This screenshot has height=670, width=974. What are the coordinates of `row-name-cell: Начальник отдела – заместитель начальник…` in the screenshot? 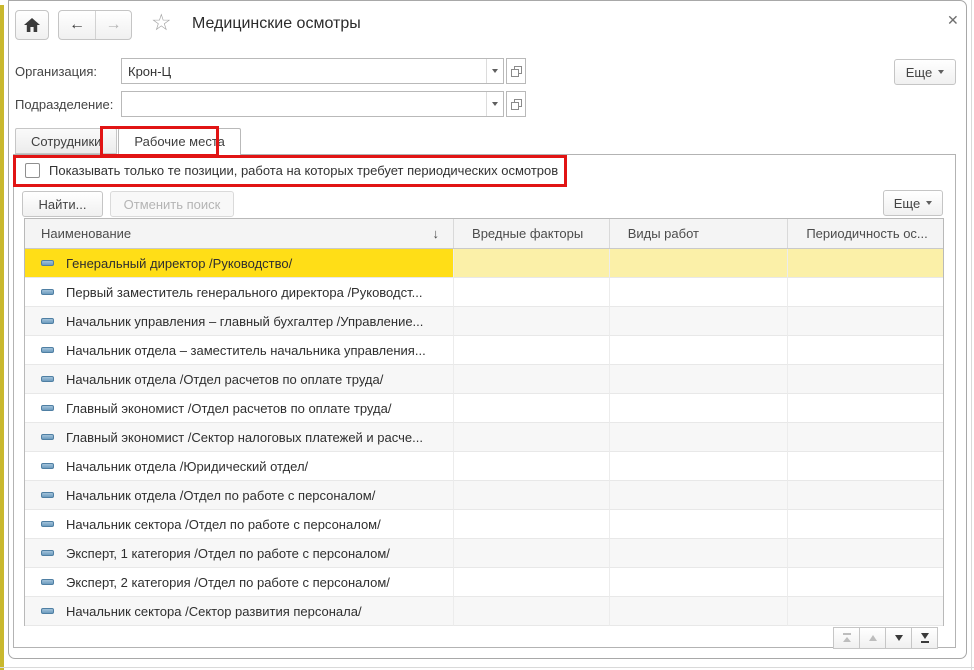 It's located at (240, 350).